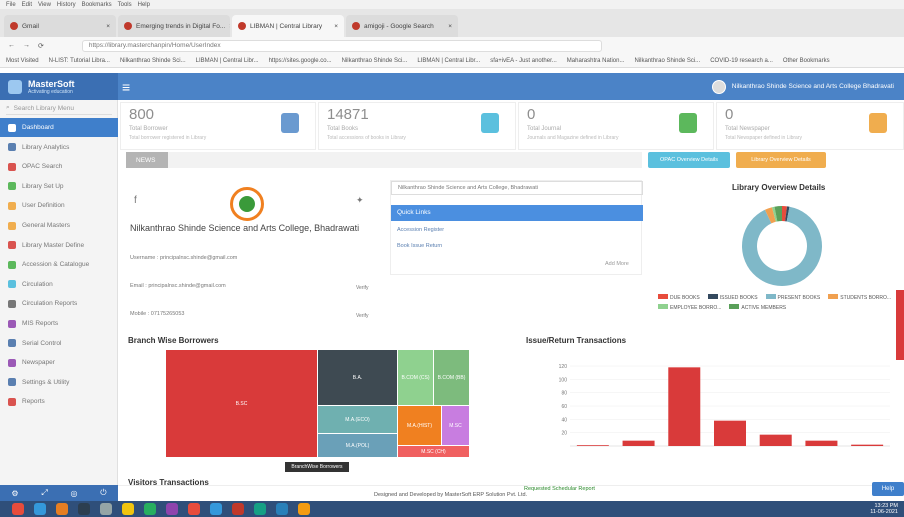 The height and width of the screenshot is (517, 904). What do you see at coordinates (402, 26) in the screenshot?
I see `browser-tab: amigoji - Google Search ×` at bounding box center [402, 26].